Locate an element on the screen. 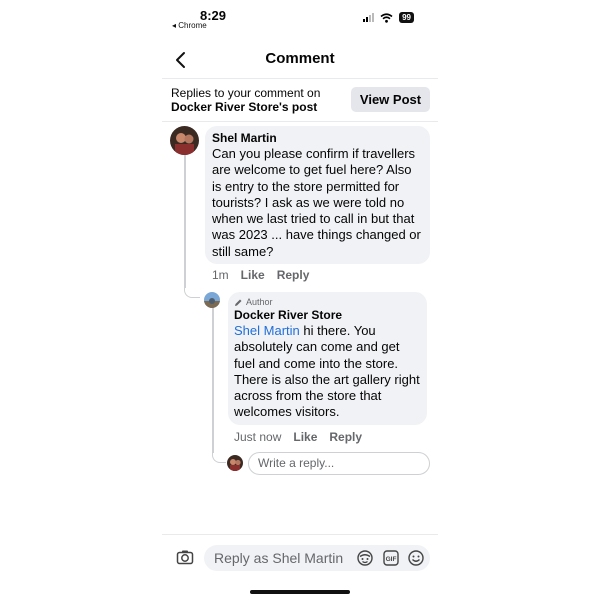  camera-icon is located at coordinates (185, 557).